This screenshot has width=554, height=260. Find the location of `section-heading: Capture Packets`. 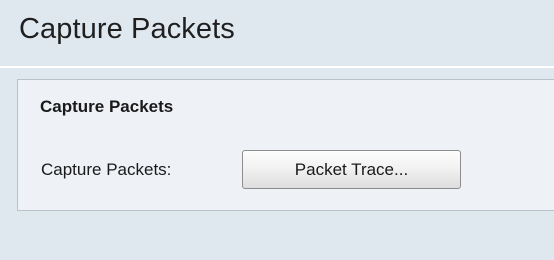

section-heading: Capture Packets is located at coordinates (107, 106).